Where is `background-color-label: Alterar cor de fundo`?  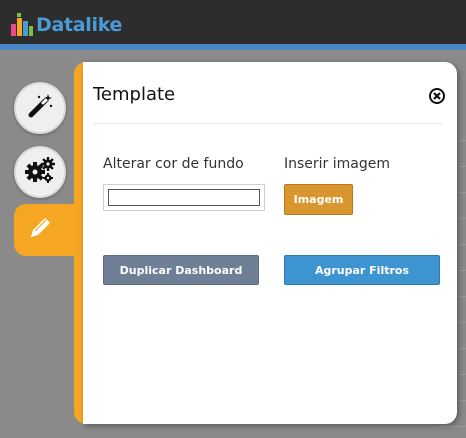
background-color-label: Alterar cor de fundo is located at coordinates (173, 164).